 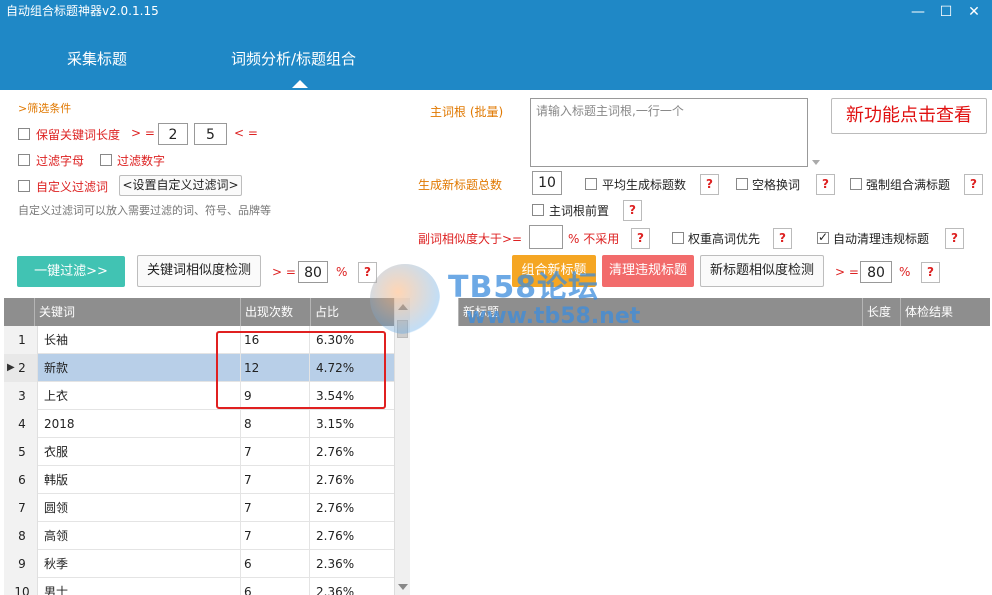 What do you see at coordinates (632, 210) in the screenshot?
I see `root-front-help-button: ?` at bounding box center [632, 210].